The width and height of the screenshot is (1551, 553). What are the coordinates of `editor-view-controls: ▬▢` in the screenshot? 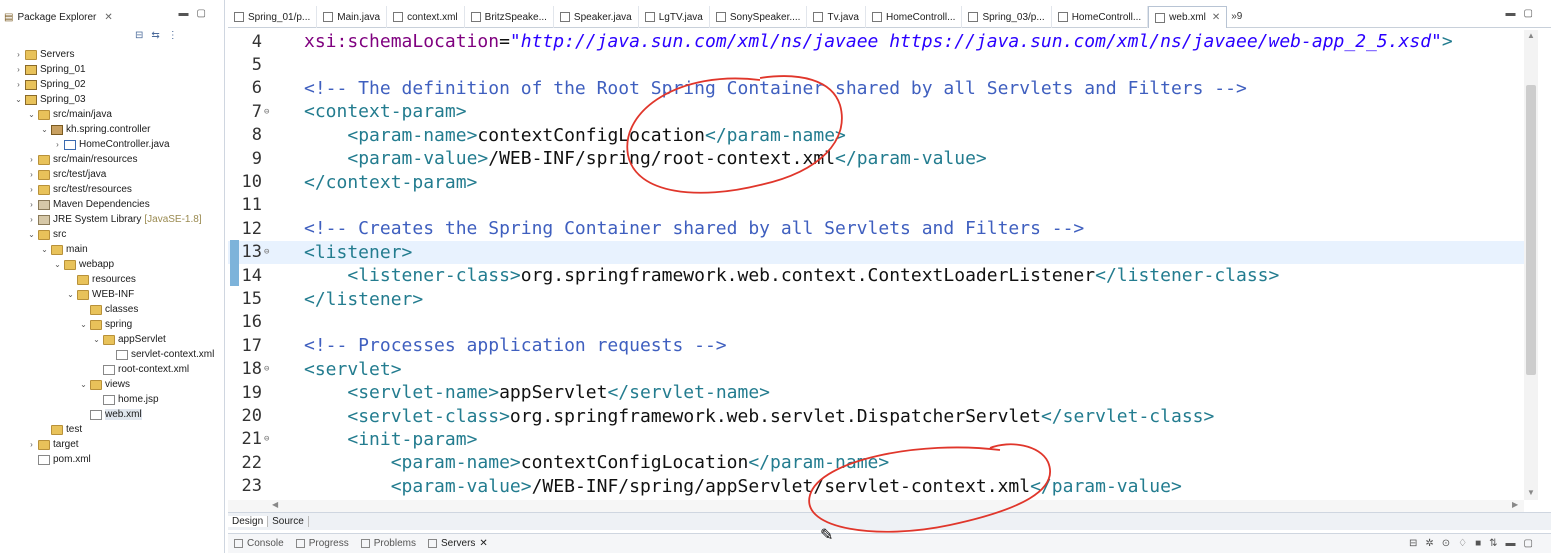 It's located at (1523, 13).